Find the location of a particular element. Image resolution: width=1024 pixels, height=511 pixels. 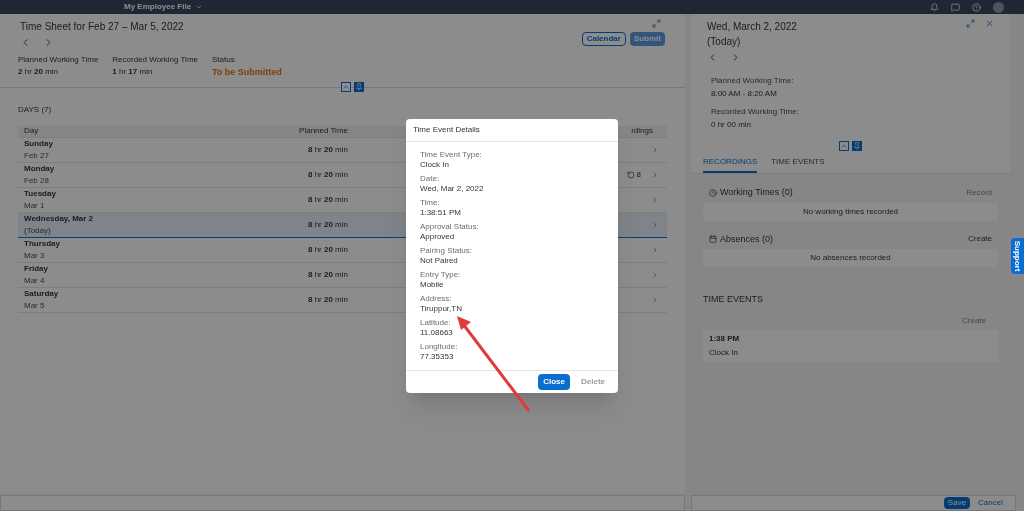

status-value: To be Submitted is located at coordinates (247, 72).